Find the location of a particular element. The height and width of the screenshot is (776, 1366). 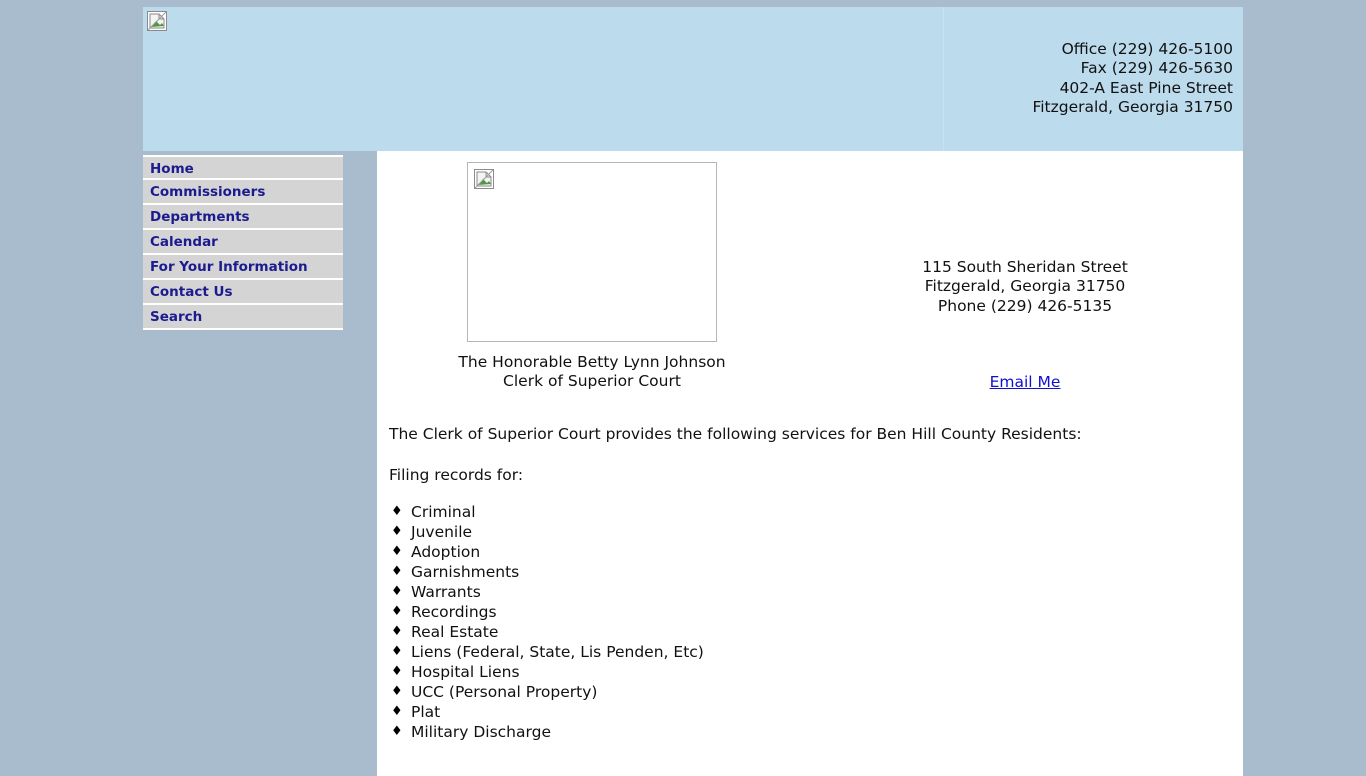

sidebar-item-calendar: Calendar is located at coordinates (243, 242).